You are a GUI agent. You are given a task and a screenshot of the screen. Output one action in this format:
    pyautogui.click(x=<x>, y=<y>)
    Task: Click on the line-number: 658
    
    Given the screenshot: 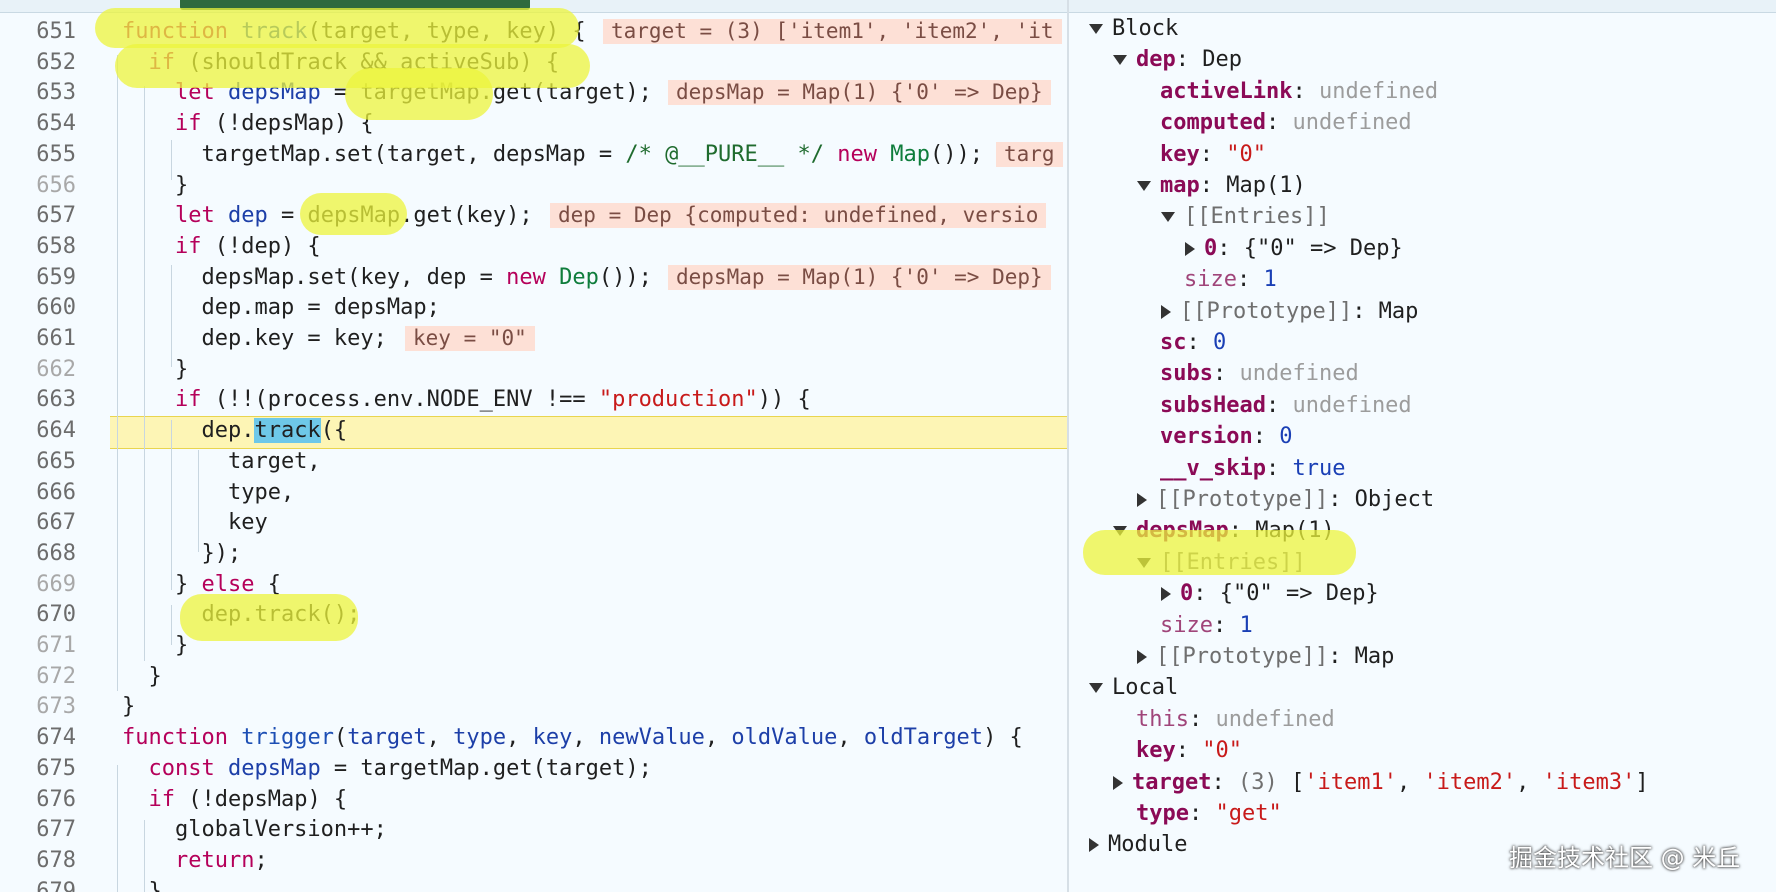 What is the action you would take?
    pyautogui.click(x=38, y=246)
    